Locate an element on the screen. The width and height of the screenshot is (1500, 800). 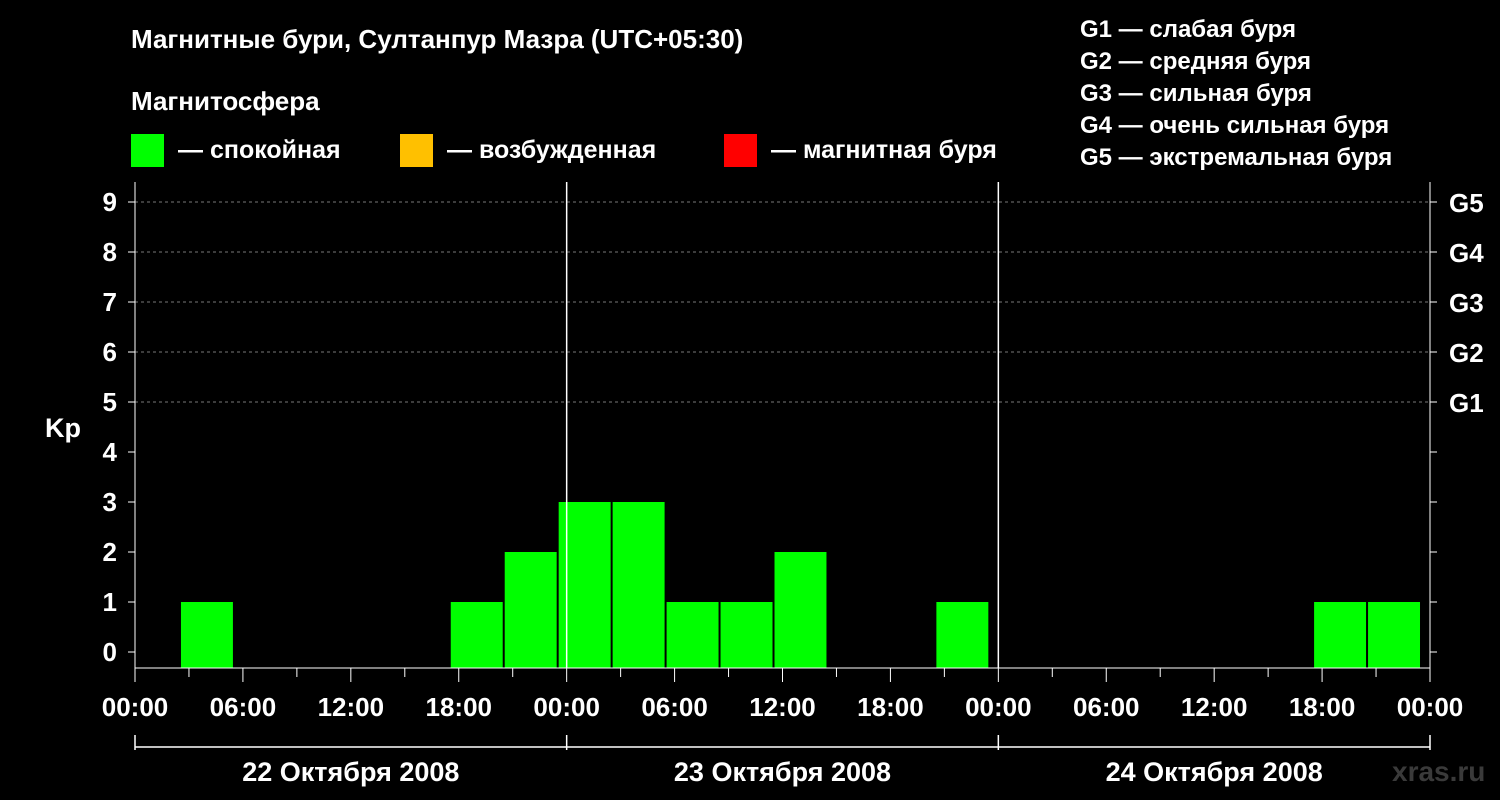
x-tick-label-12: 00:00 is located at coordinates (1430, 707).